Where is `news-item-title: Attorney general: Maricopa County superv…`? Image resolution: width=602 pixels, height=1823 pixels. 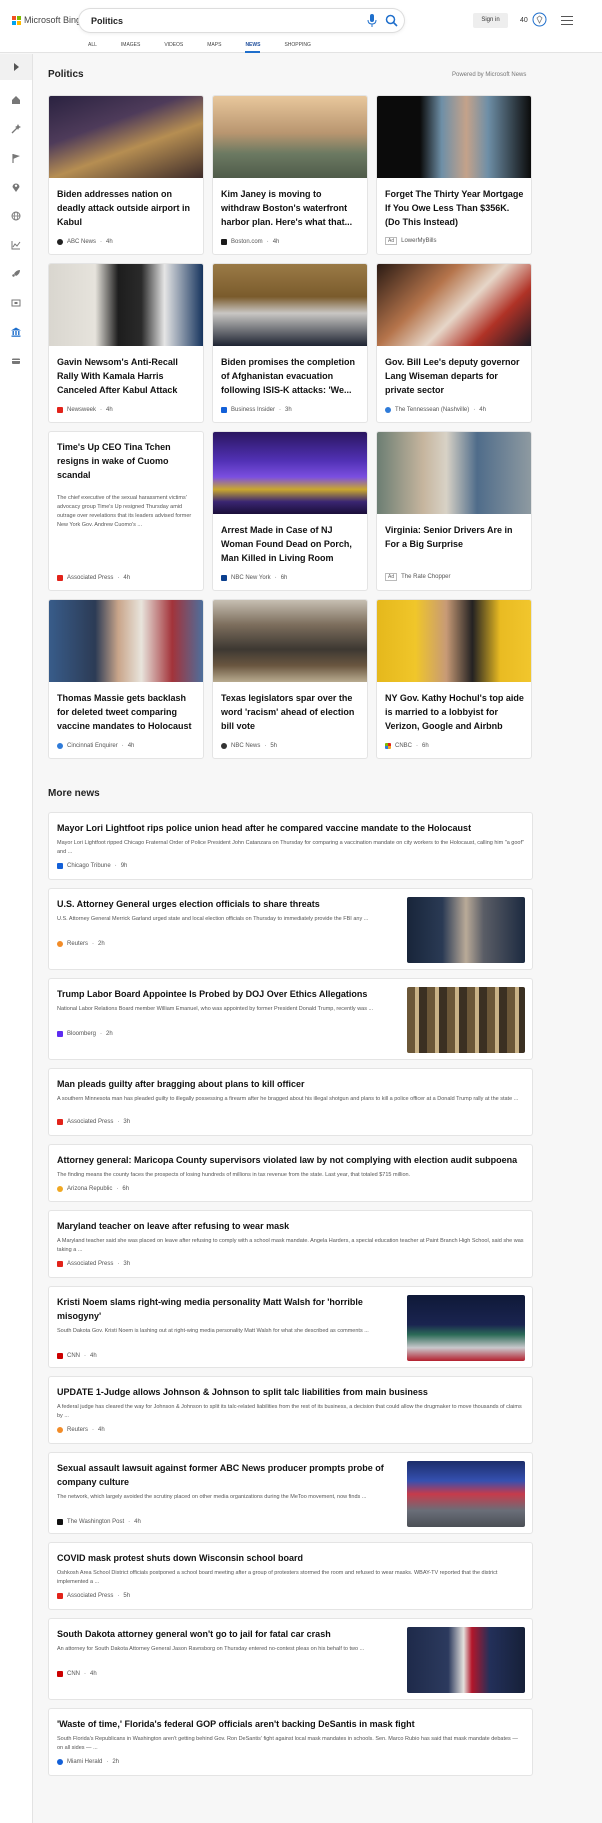 news-item-title: Attorney general: Maricopa County superv… is located at coordinates (291, 1160).